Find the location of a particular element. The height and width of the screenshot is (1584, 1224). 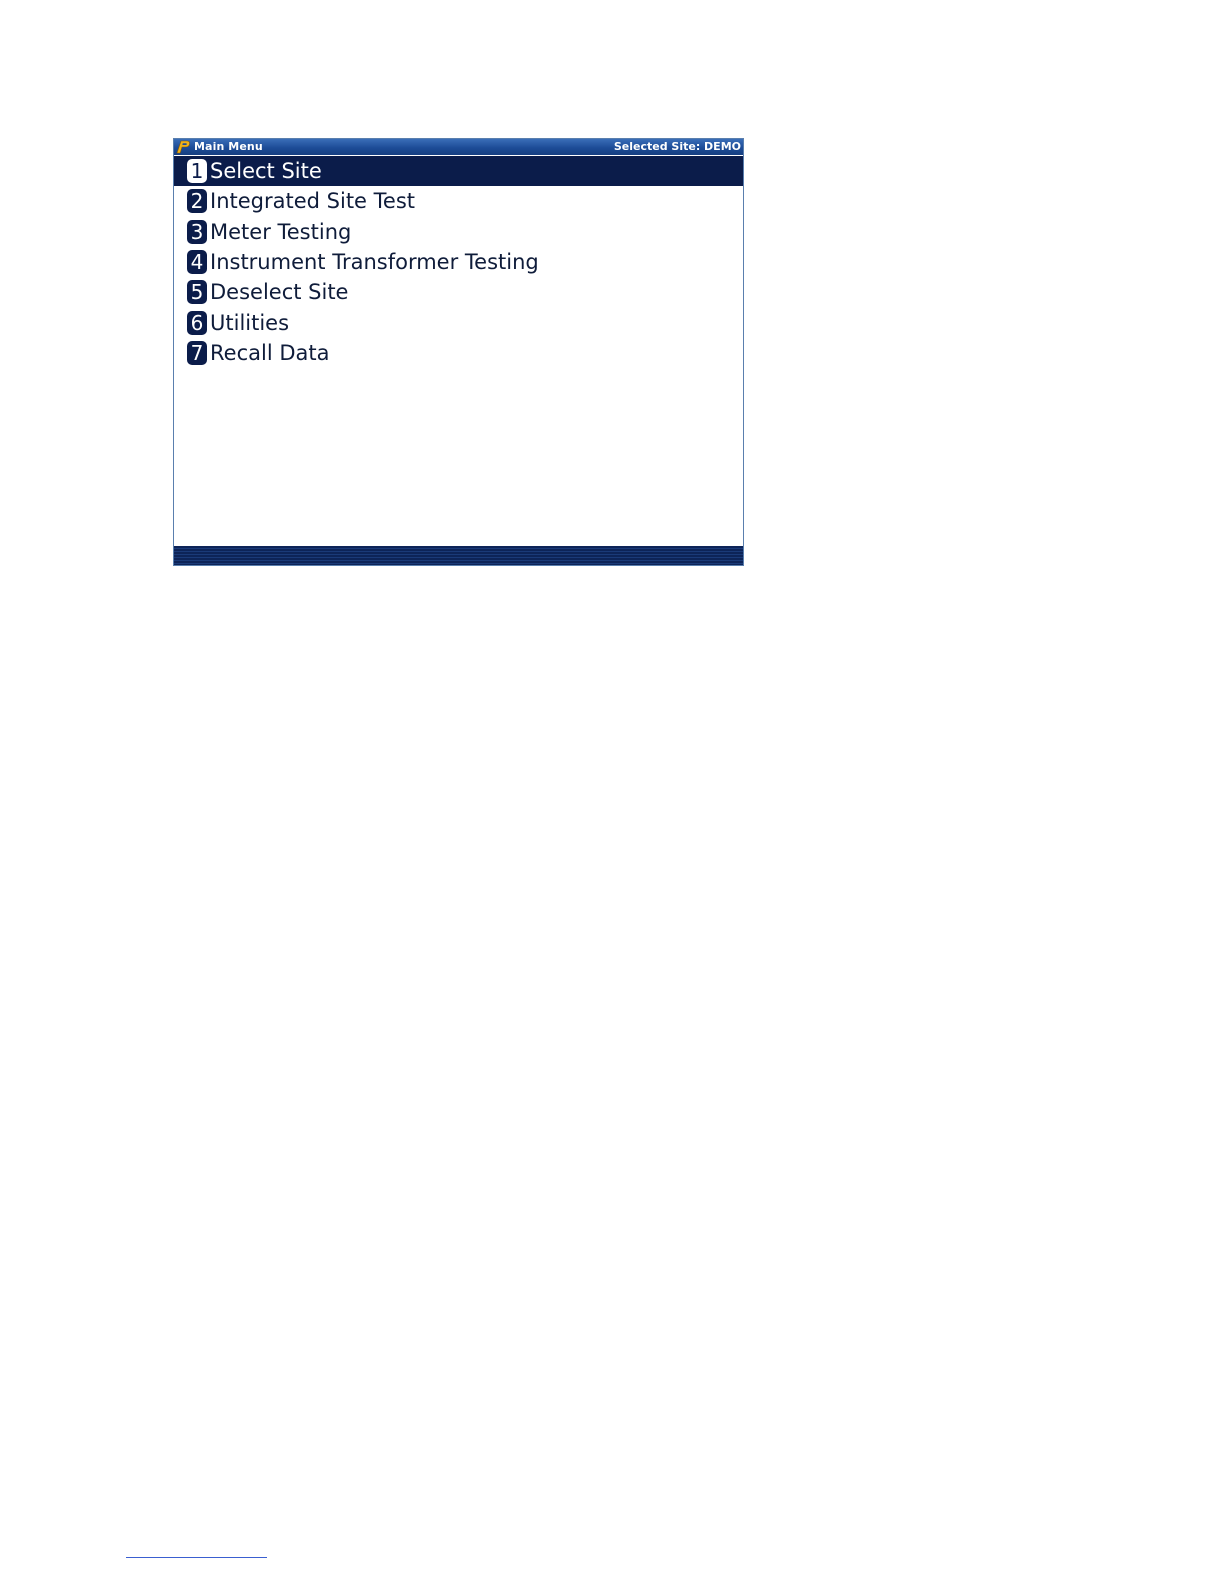

menu-number-badge: 1 is located at coordinates (197, 171).